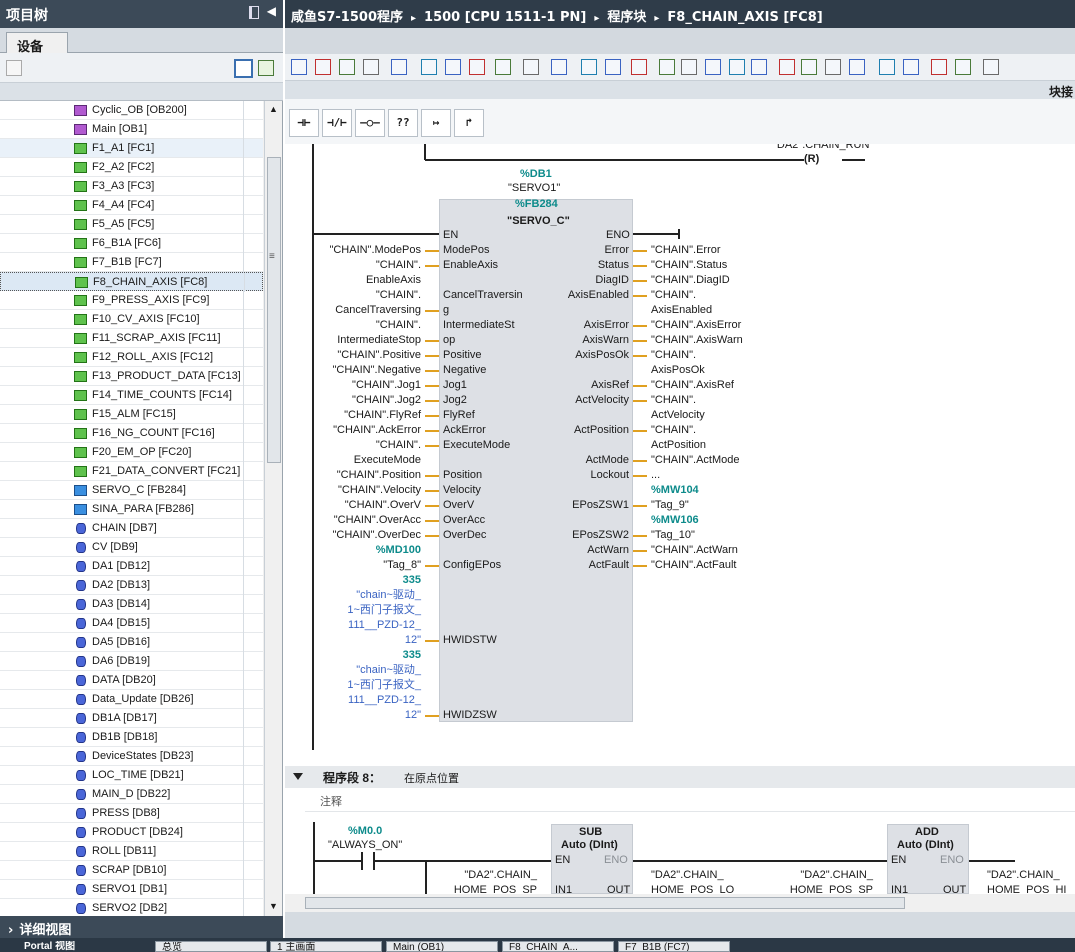  Describe the element at coordinates (363, 475) in the screenshot. I see `input-tag: "CHAIN".Position` at that location.